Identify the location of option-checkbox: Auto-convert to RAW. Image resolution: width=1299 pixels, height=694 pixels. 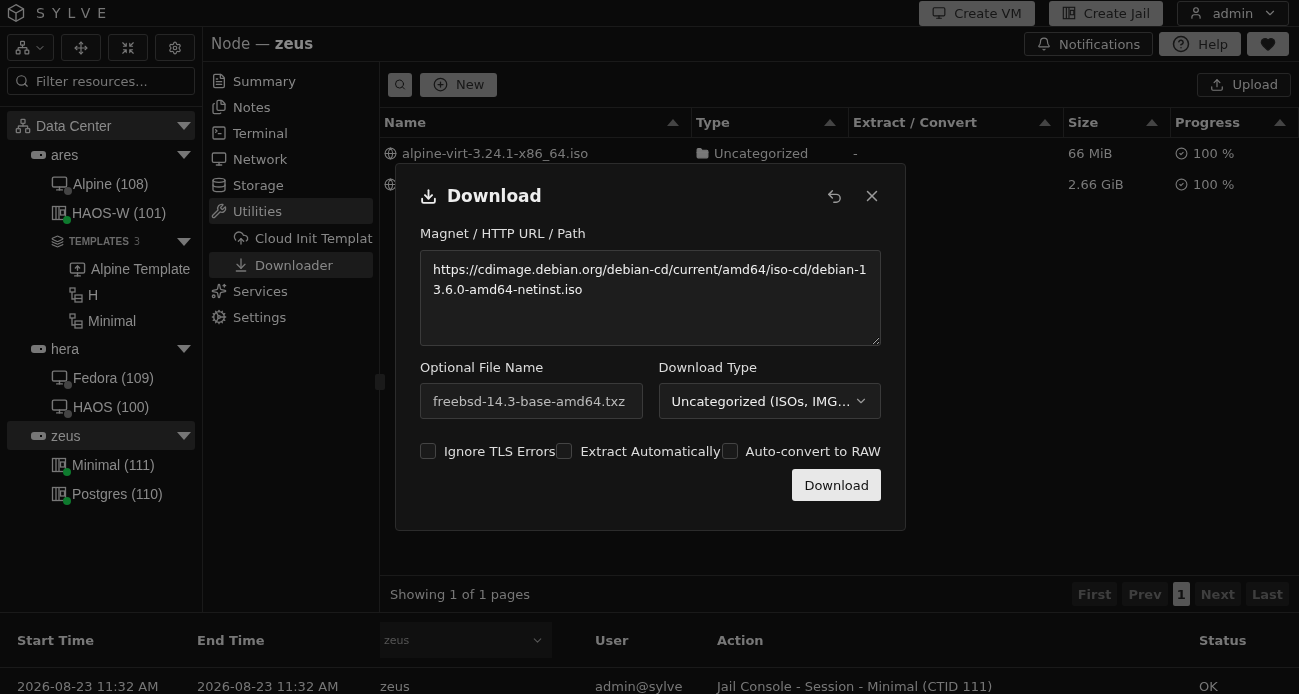
(801, 451).